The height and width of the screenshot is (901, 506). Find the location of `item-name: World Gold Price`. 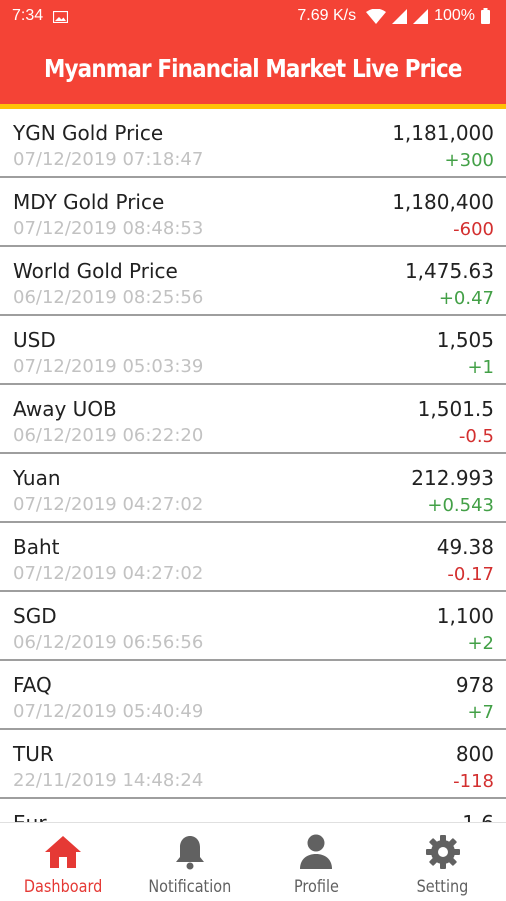

item-name: World Gold Price is located at coordinates (95, 271).